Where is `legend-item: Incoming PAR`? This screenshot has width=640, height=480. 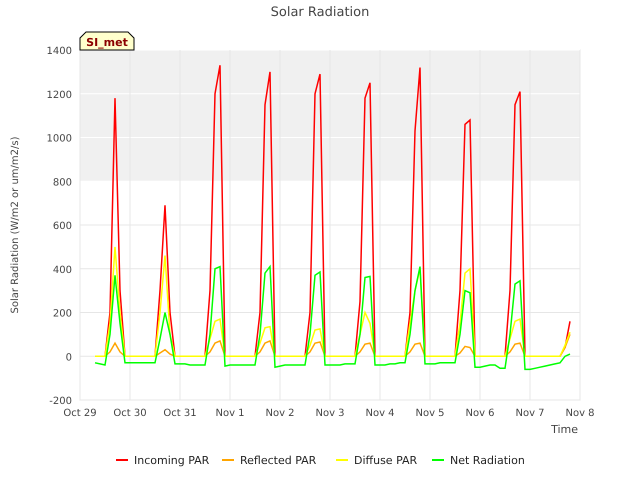 legend-item: Incoming PAR is located at coordinates (163, 460).